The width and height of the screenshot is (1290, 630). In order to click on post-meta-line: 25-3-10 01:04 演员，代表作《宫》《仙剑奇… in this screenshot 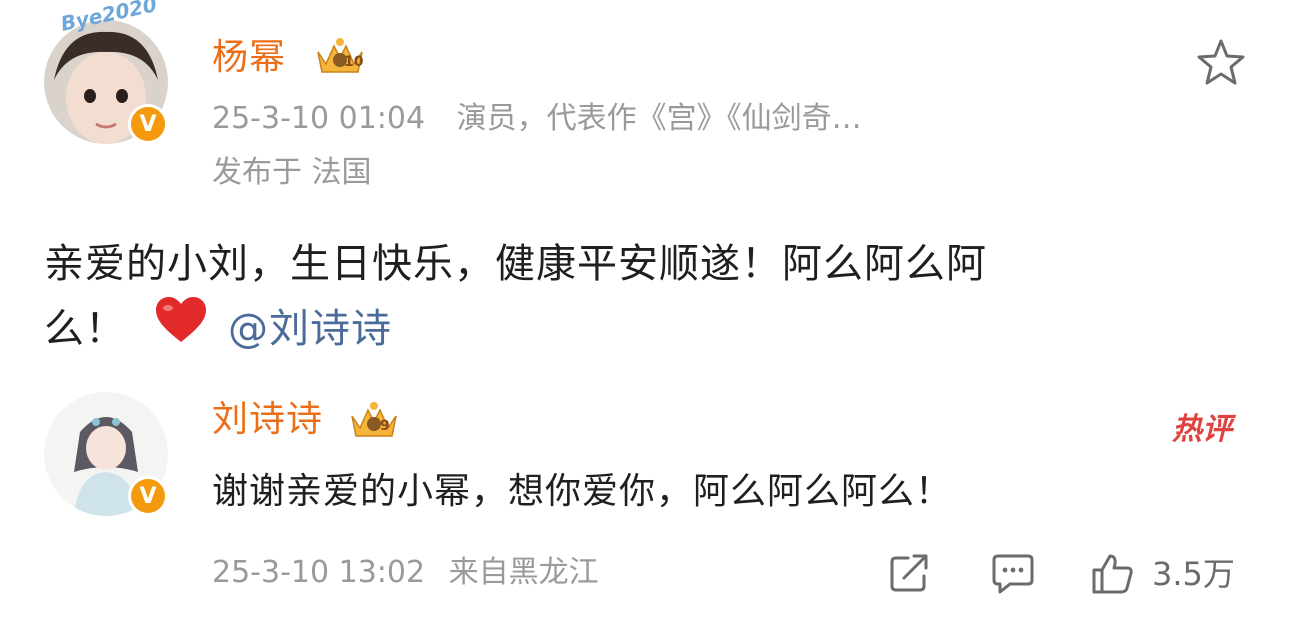, I will do `click(537, 119)`.